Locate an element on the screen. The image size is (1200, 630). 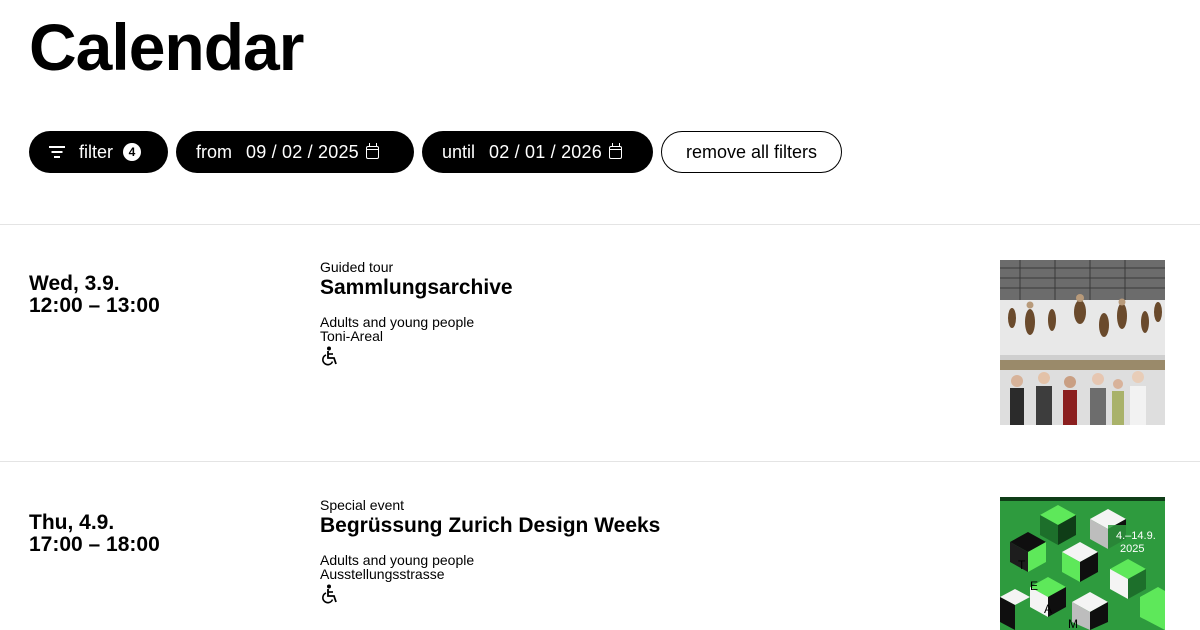
event-date: Wed, 3.9. 12:00 – 13:00 is located at coordinates (94, 295).